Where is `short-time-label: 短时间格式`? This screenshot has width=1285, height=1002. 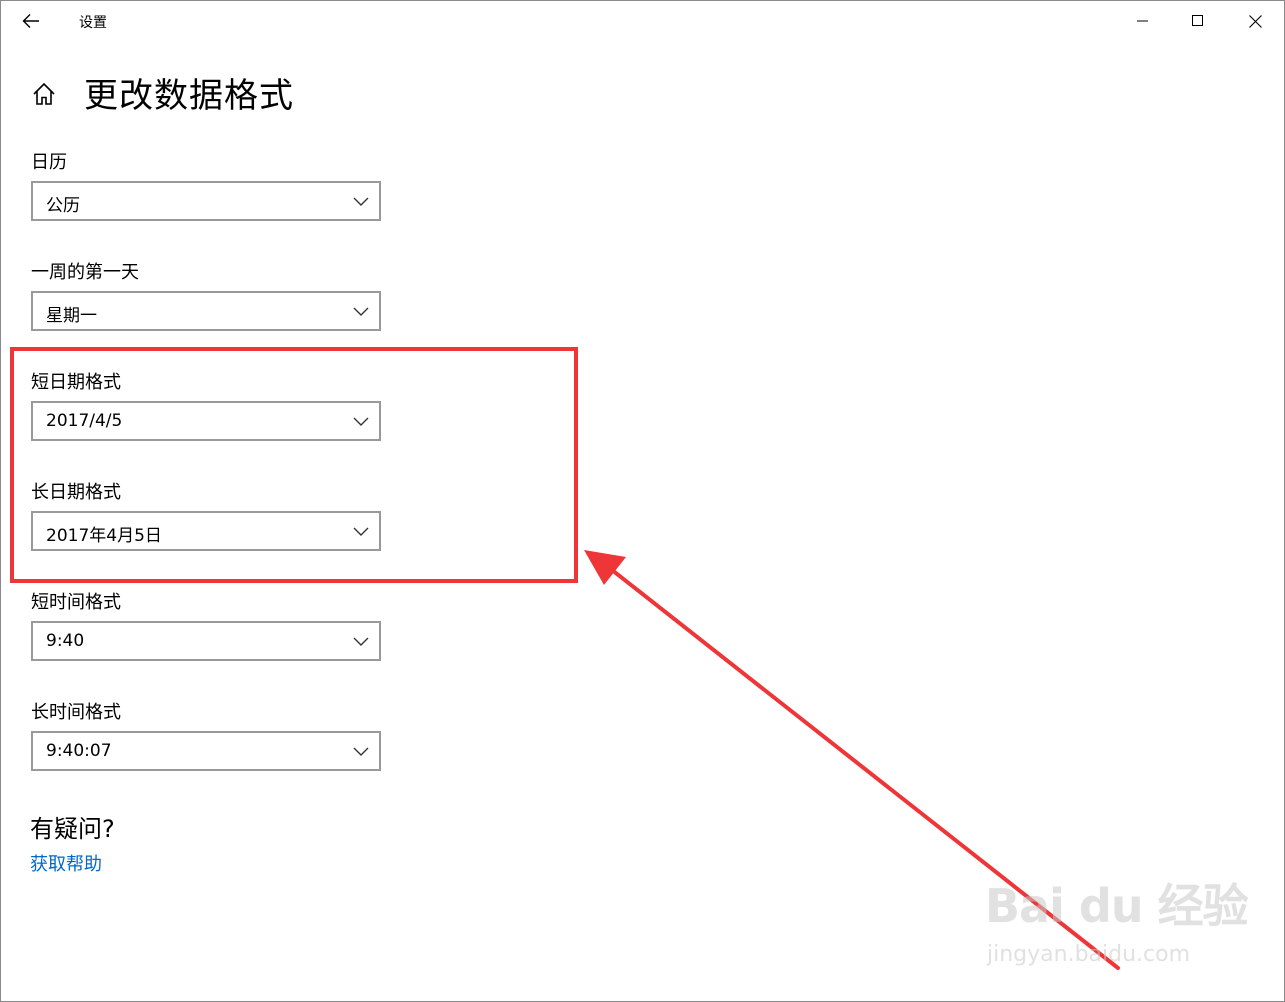
short-time-label: 短时间格式 is located at coordinates (76, 602).